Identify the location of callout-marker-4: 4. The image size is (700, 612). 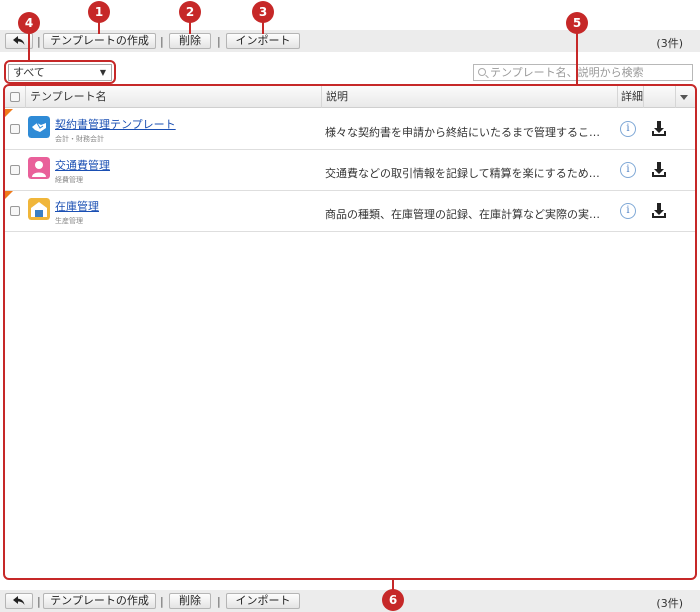
(29, 23).